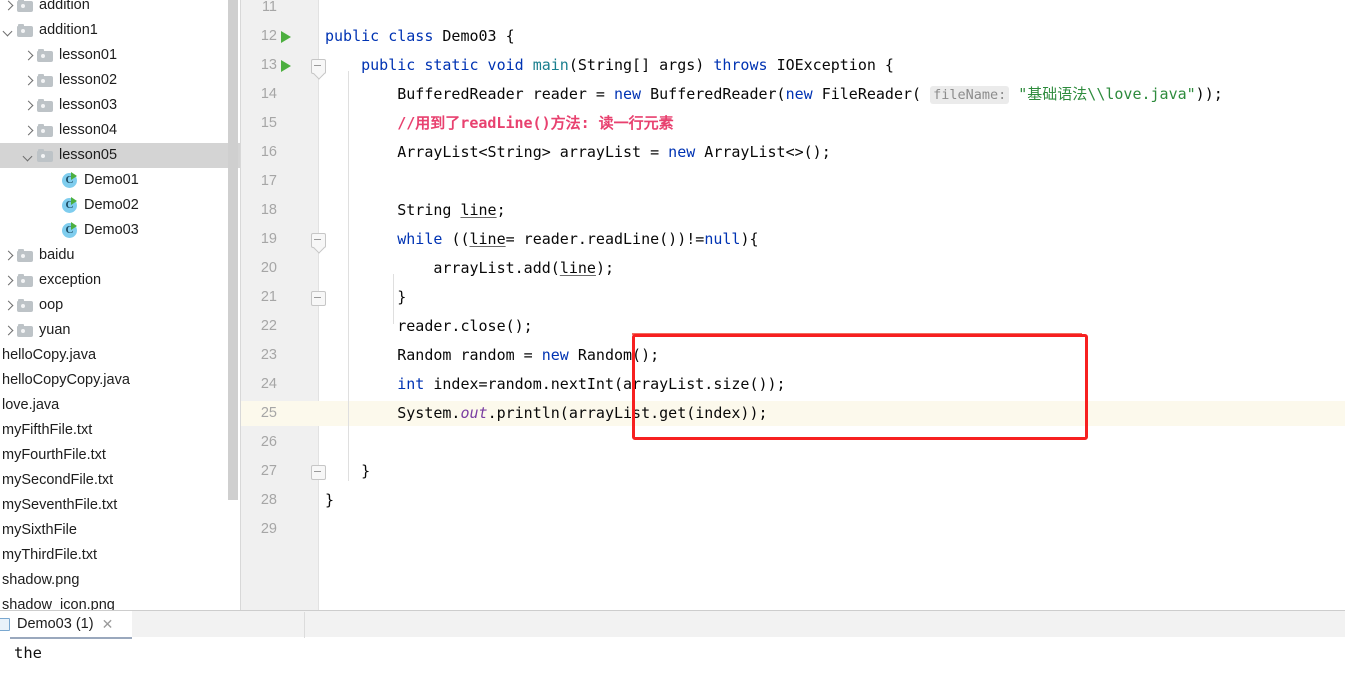 The image size is (1345, 675). I want to click on java-class-icon: C, so click(70, 205).